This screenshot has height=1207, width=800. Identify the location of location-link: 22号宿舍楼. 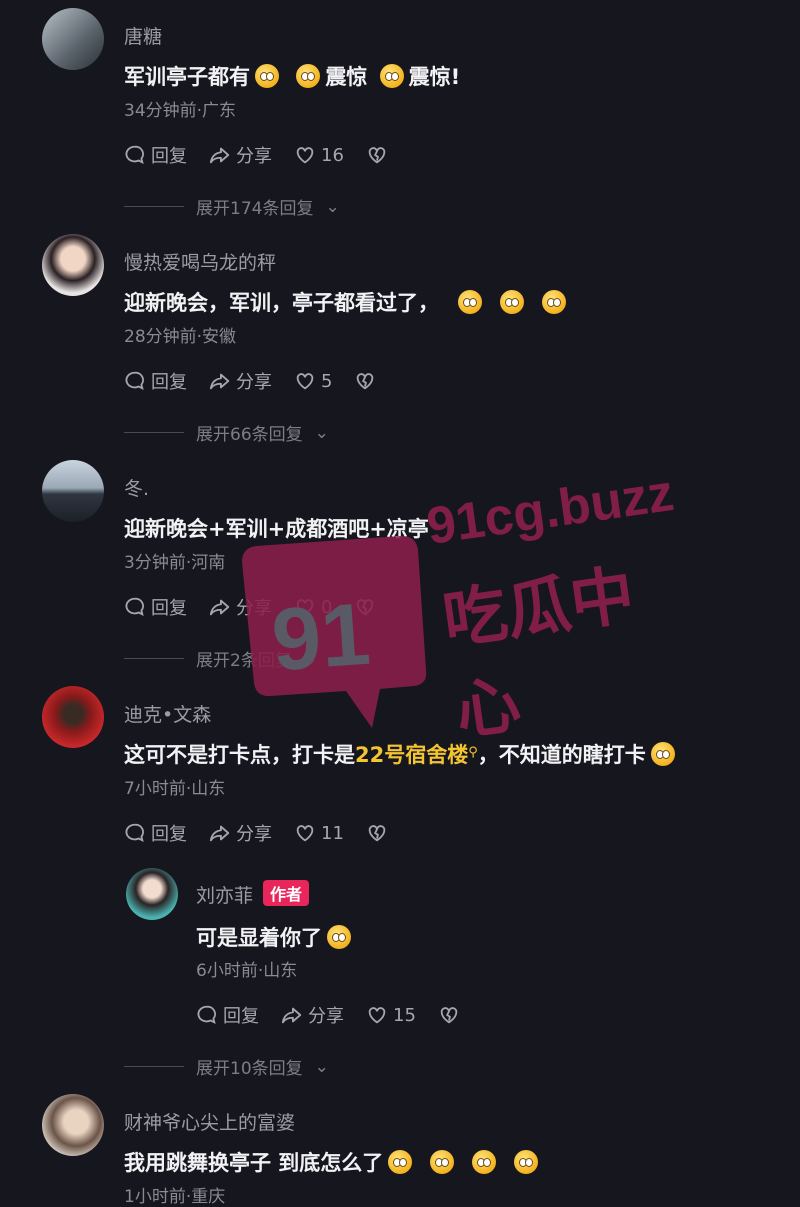
(411, 755).